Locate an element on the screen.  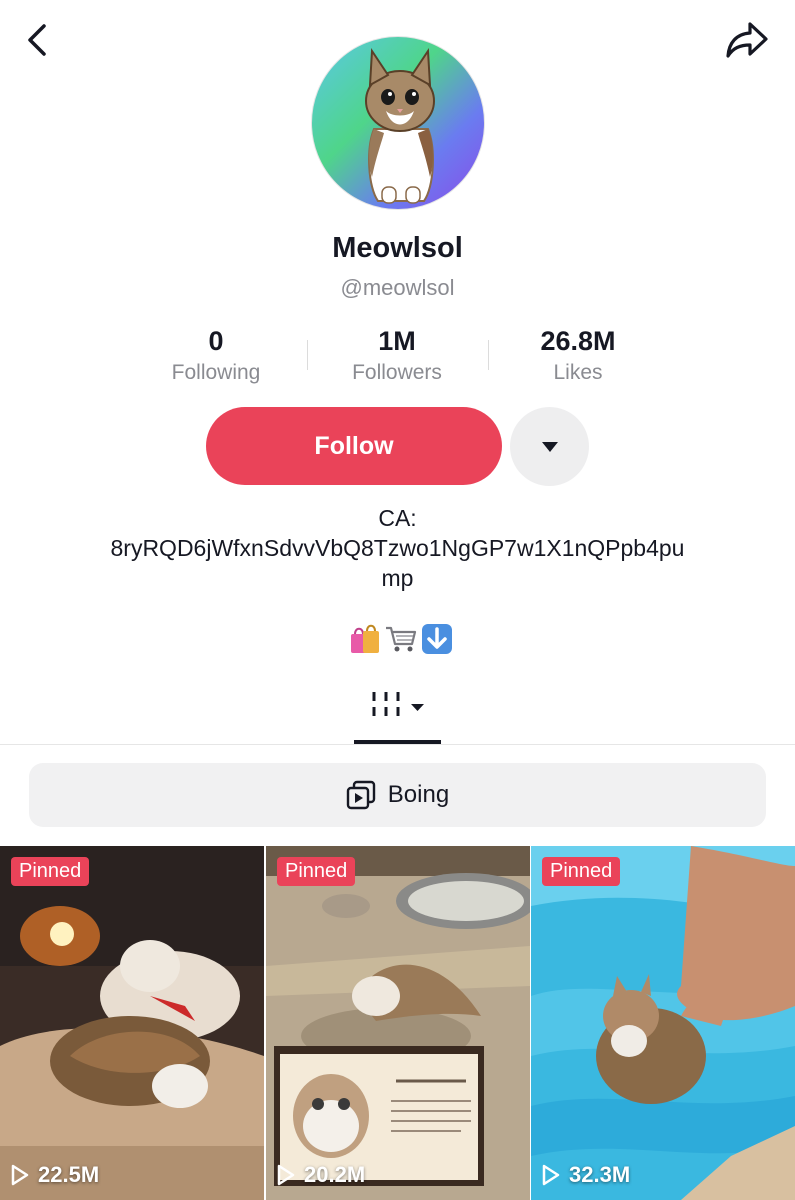
more-options-button is located at coordinates (549, 446).